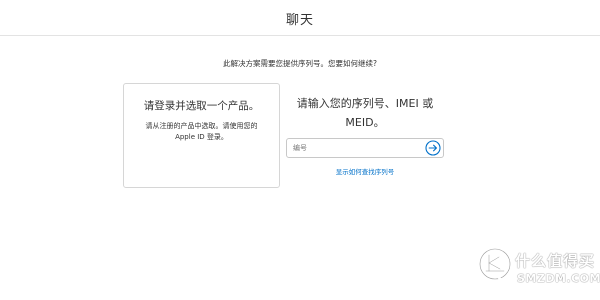  What do you see at coordinates (300, 63) in the screenshot?
I see `serial-required-prompt: 此解决方案需要您提供序列号。您要如何继续?` at bounding box center [300, 63].